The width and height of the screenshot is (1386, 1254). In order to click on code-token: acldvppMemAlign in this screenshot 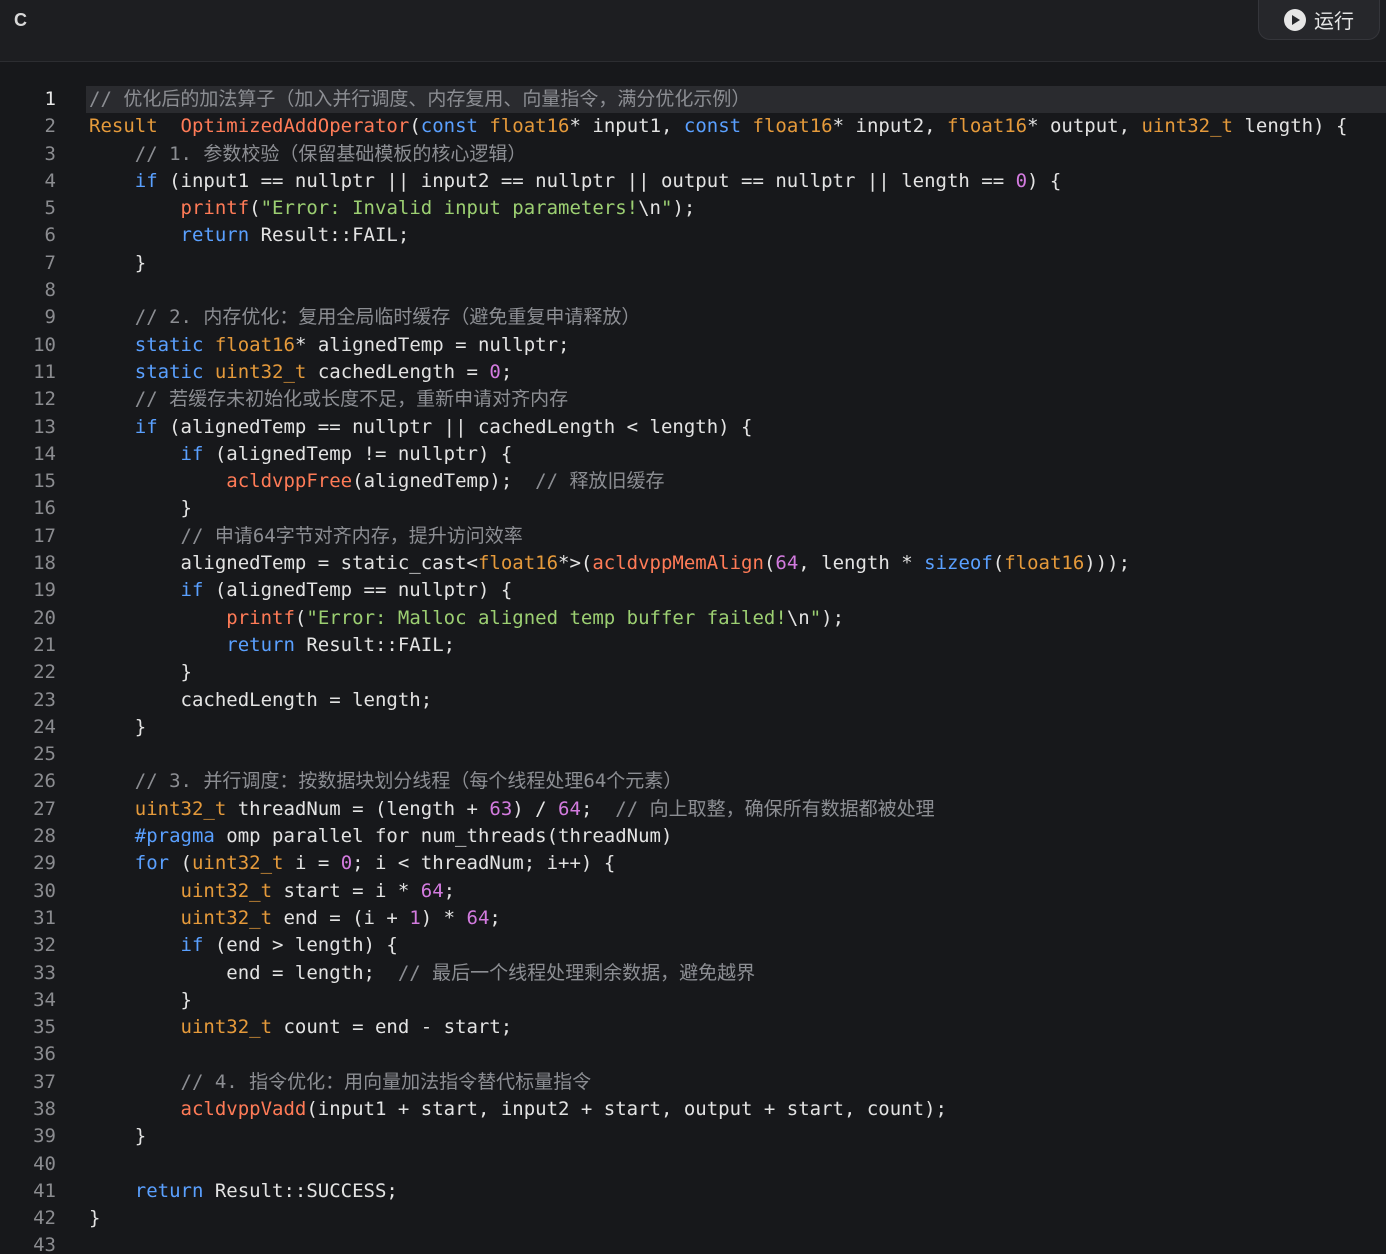, I will do `click(678, 563)`.